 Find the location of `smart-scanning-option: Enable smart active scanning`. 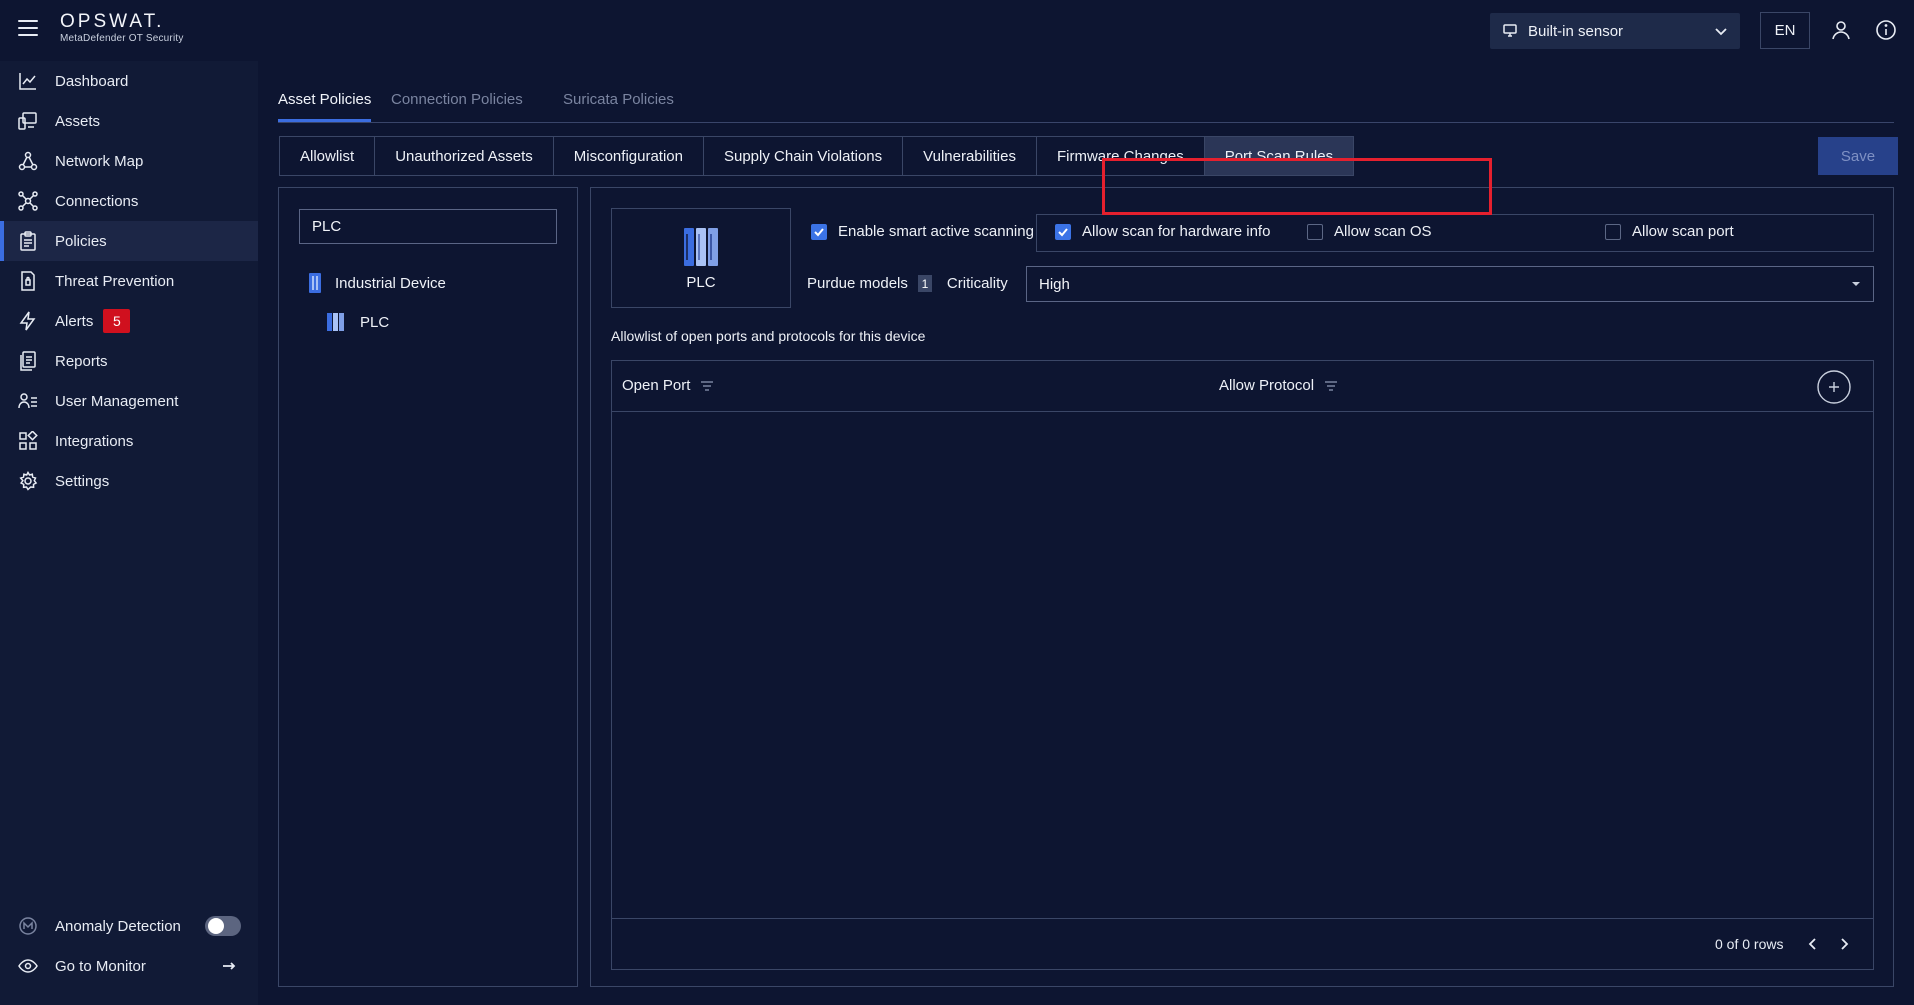

smart-scanning-option: Enable smart active scanning is located at coordinates (922, 231).